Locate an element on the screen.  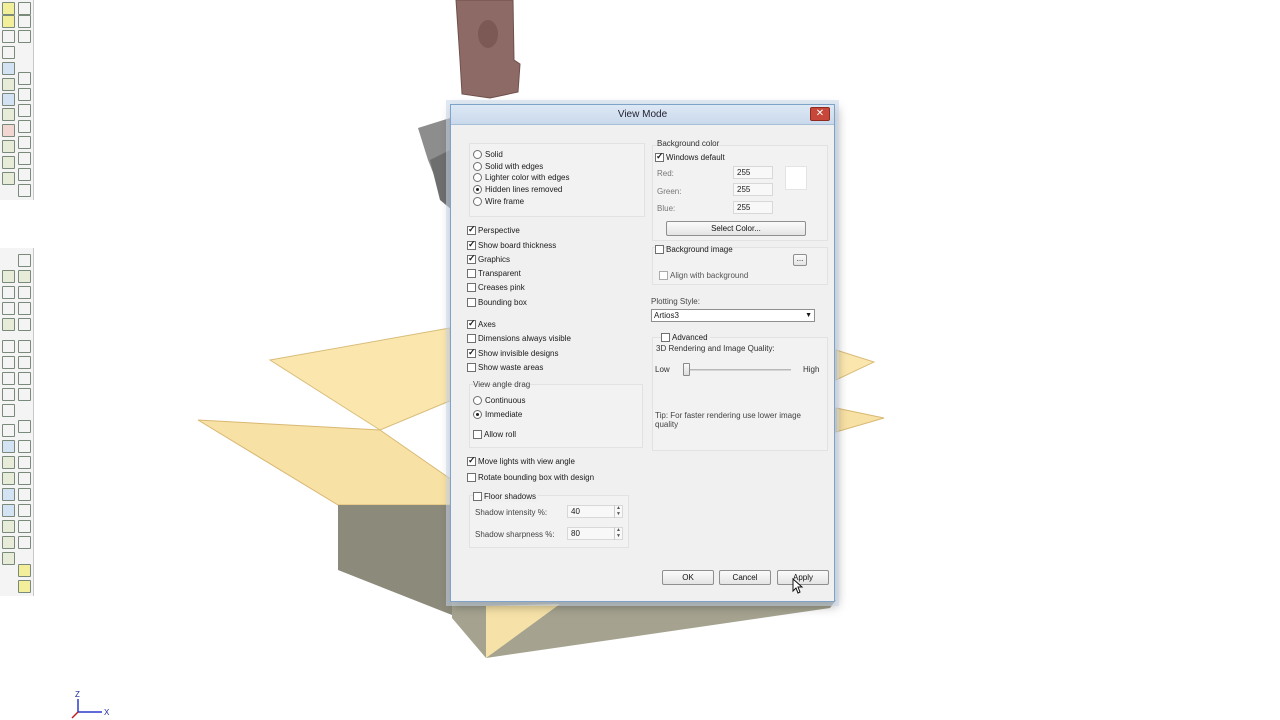
measure-icon is located at coordinates (24, 346).